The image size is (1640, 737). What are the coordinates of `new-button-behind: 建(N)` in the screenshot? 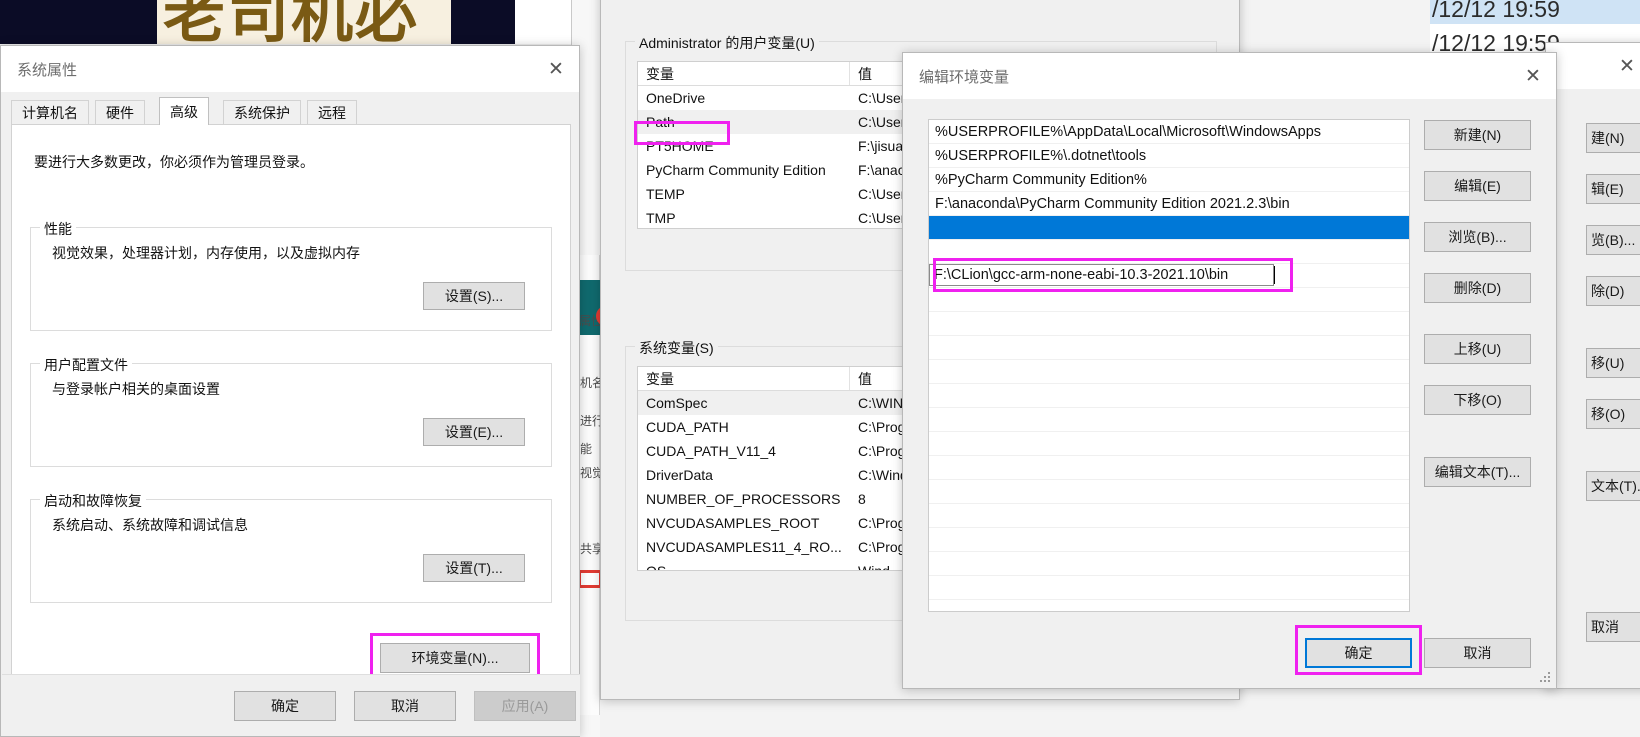 It's located at (1613, 138).